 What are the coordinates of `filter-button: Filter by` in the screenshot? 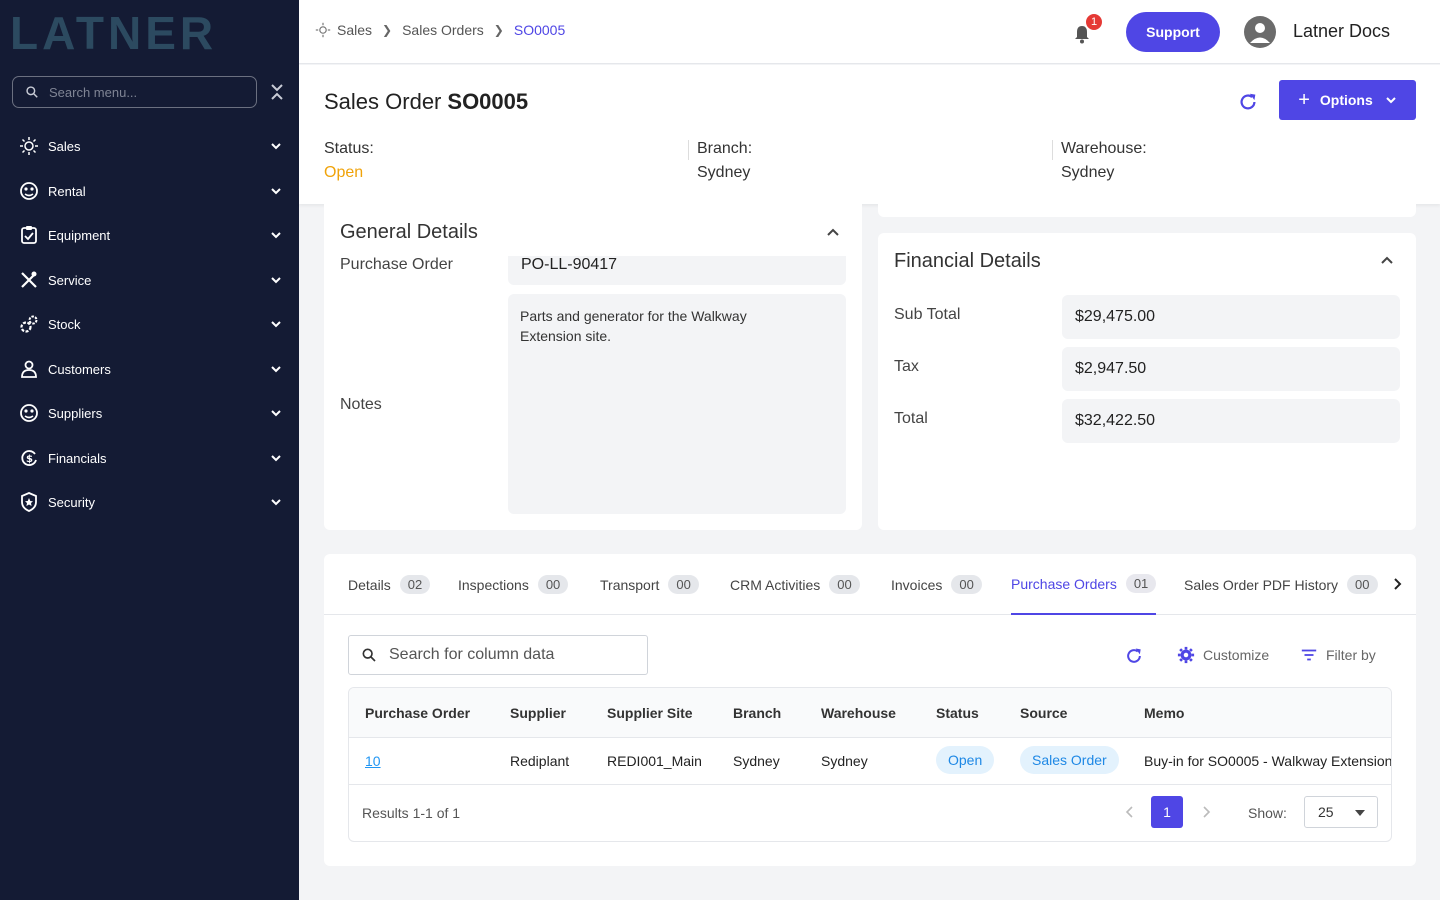 It's located at (1338, 655).